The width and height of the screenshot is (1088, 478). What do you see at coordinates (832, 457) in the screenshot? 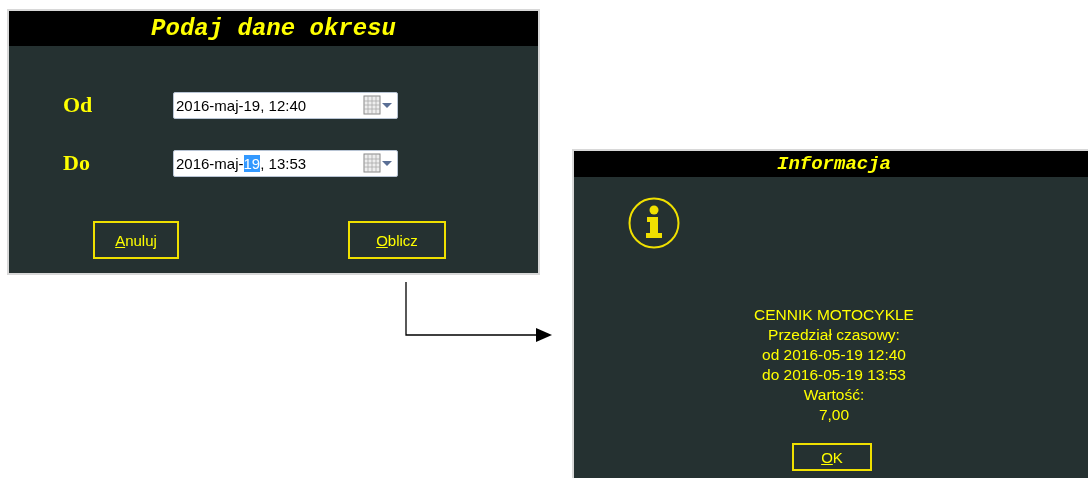
I see `ok-button: OK` at bounding box center [832, 457].